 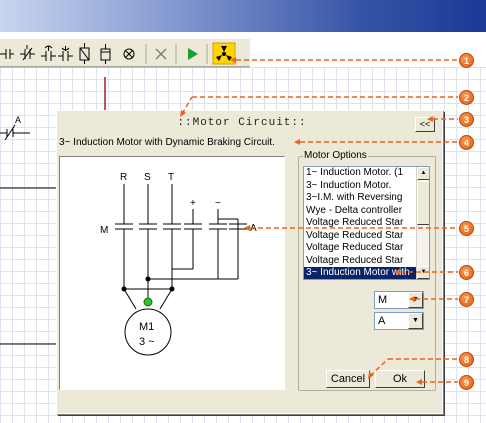 What do you see at coordinates (466, 60) in the screenshot?
I see `callout-1: 1` at bounding box center [466, 60].